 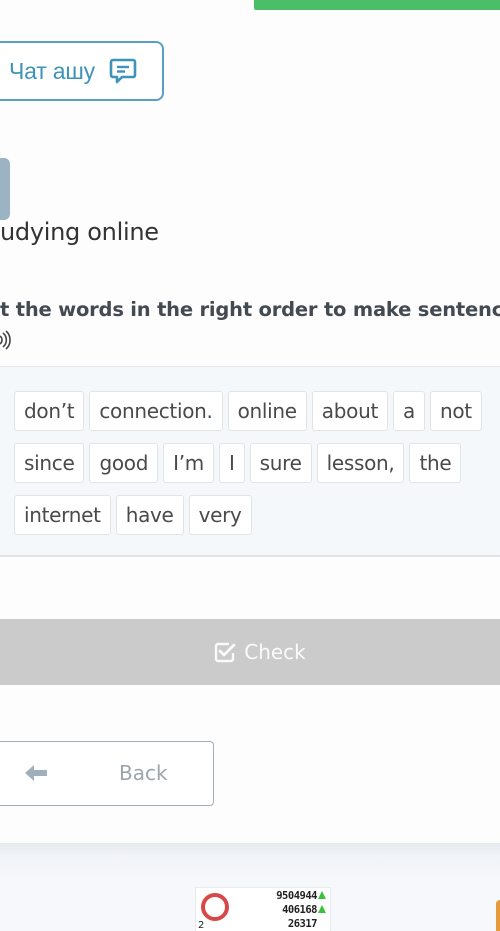 I want to click on word-tile: internet, so click(x=62, y=515).